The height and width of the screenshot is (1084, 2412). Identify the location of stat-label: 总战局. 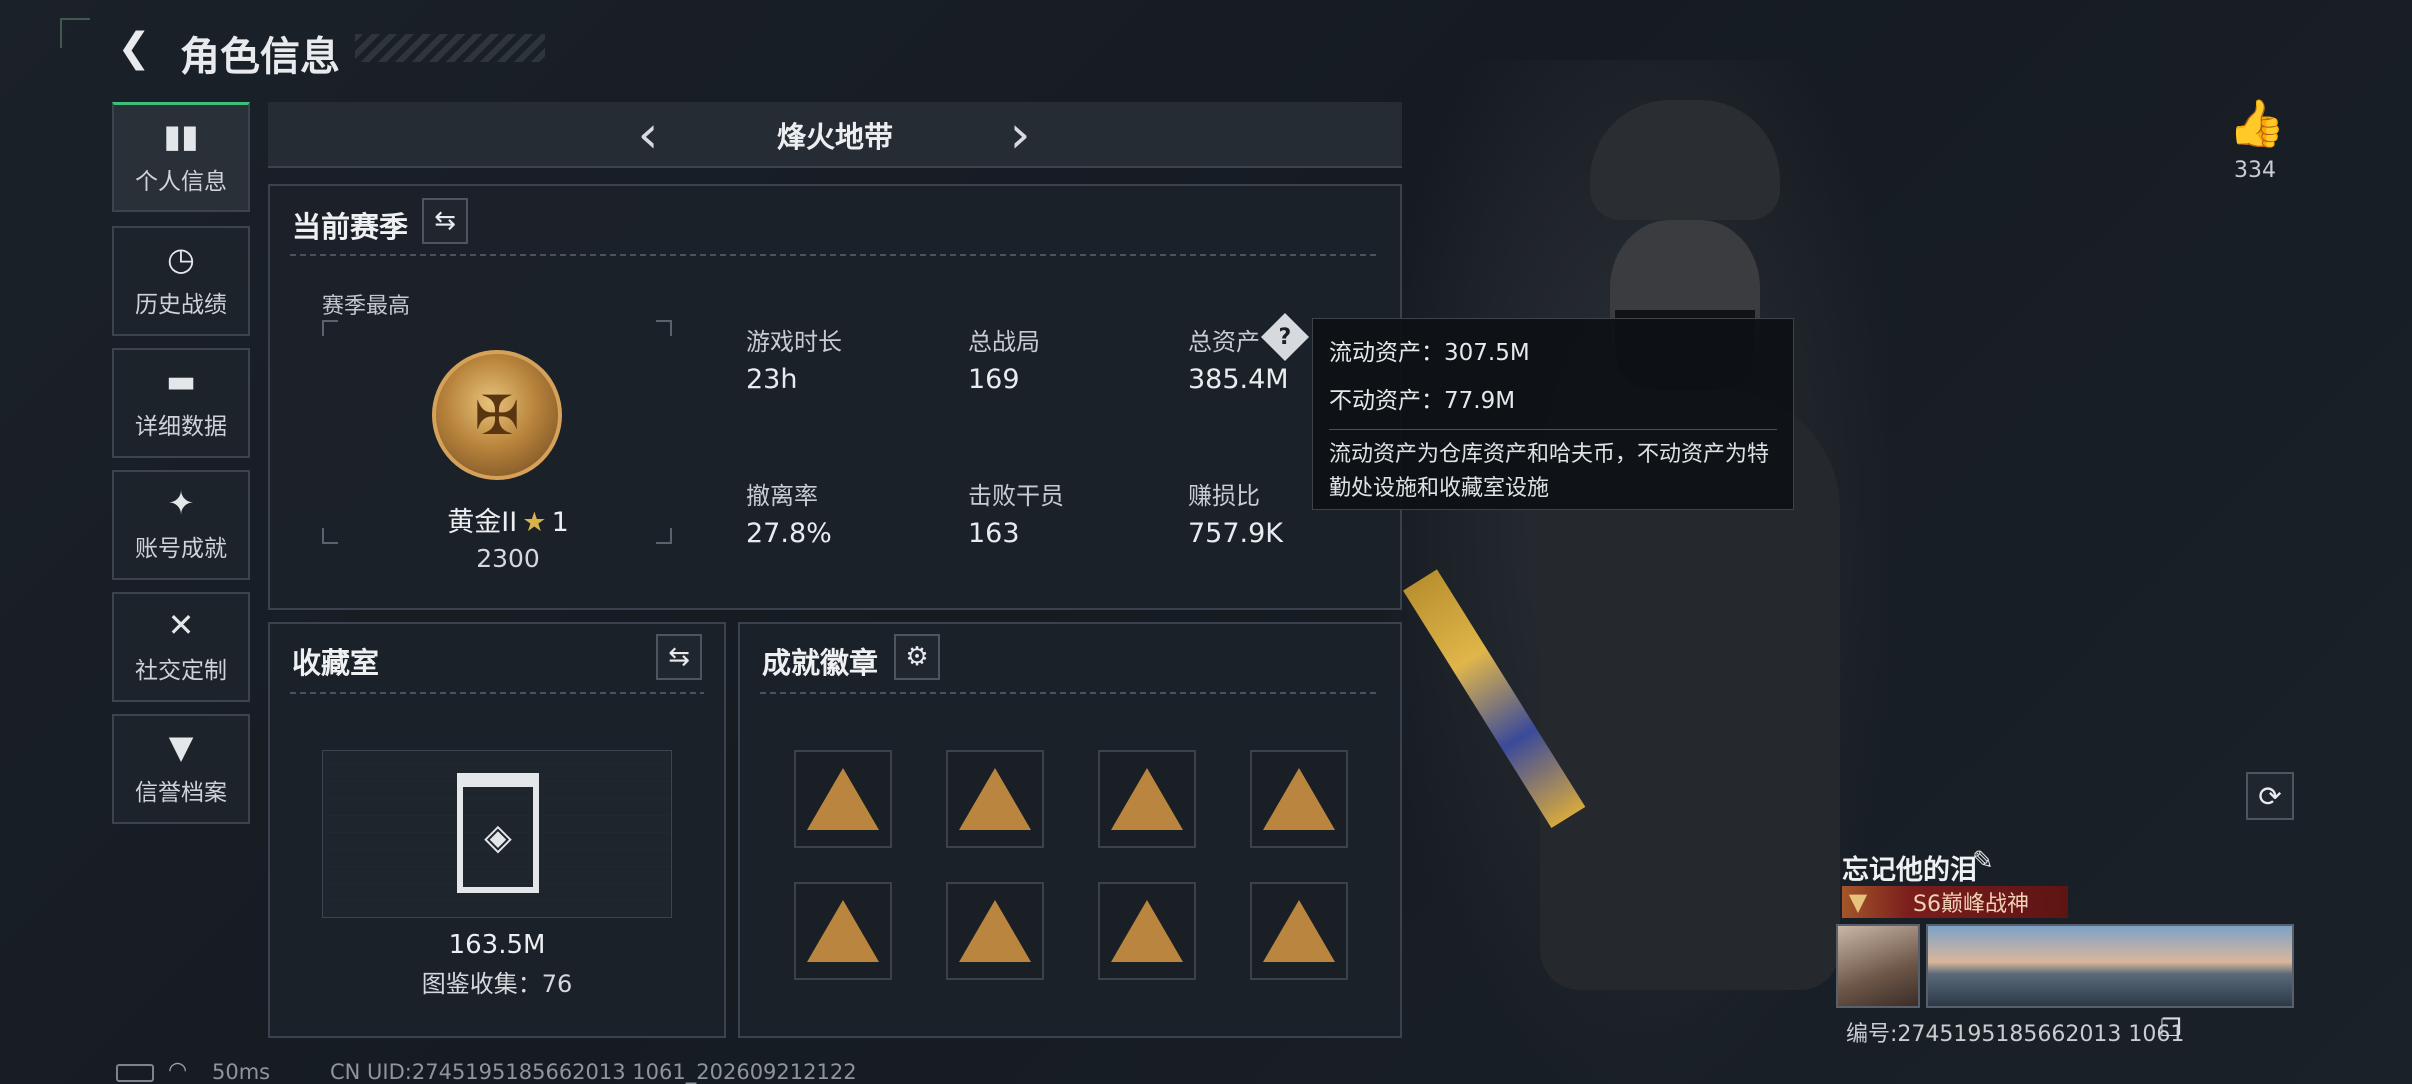
(1004, 342).